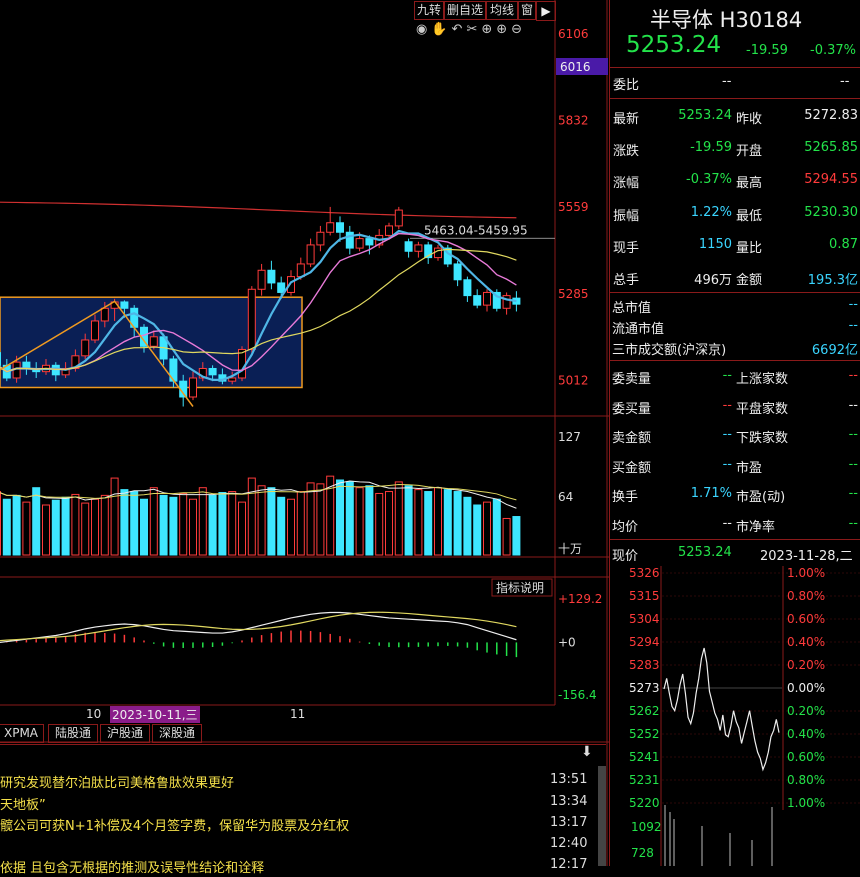 The height and width of the screenshot is (877, 860). What do you see at coordinates (300, 804) in the screenshot?
I see `news-item: 天地板” 13:34` at bounding box center [300, 804].